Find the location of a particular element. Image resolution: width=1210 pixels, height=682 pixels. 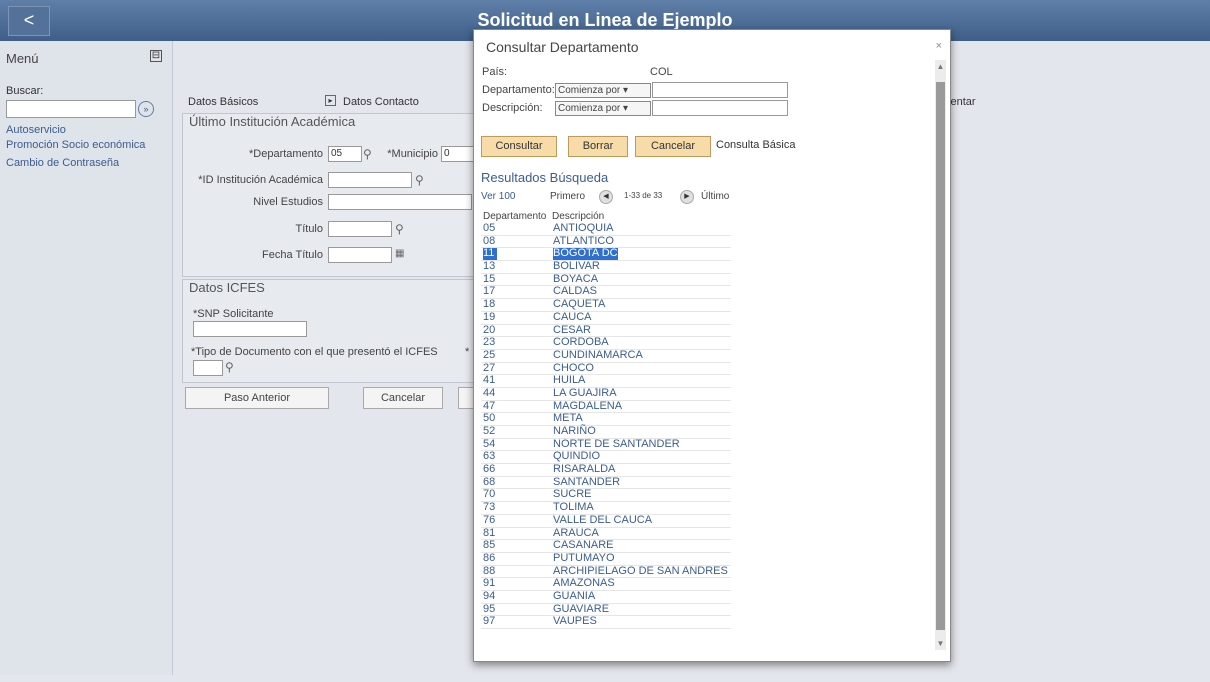

column-header-departamento: Departamento is located at coordinates (514, 216).